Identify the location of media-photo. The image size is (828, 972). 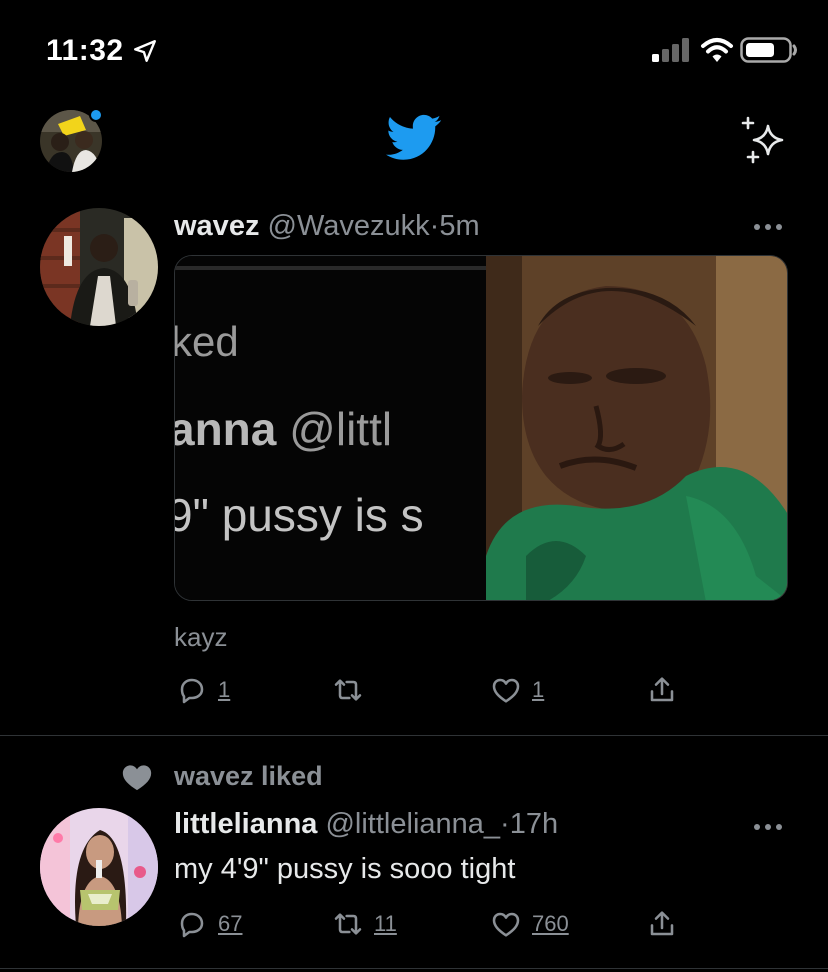
(636, 428).